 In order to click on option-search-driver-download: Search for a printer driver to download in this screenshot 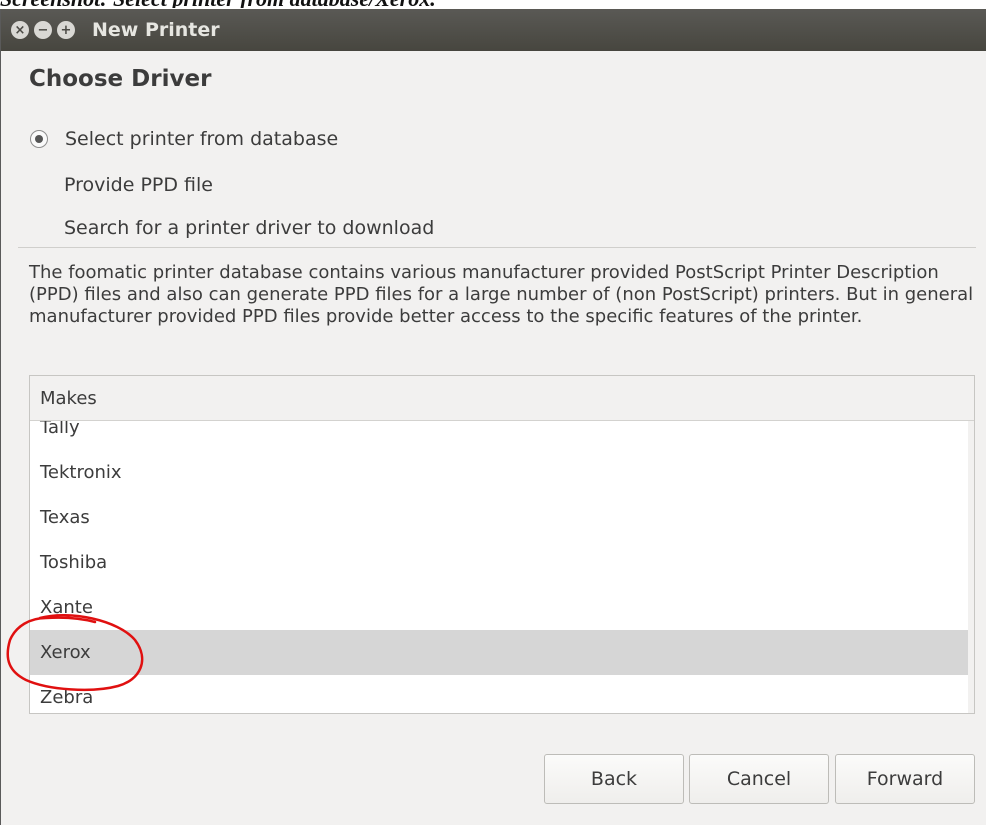, I will do `click(249, 228)`.